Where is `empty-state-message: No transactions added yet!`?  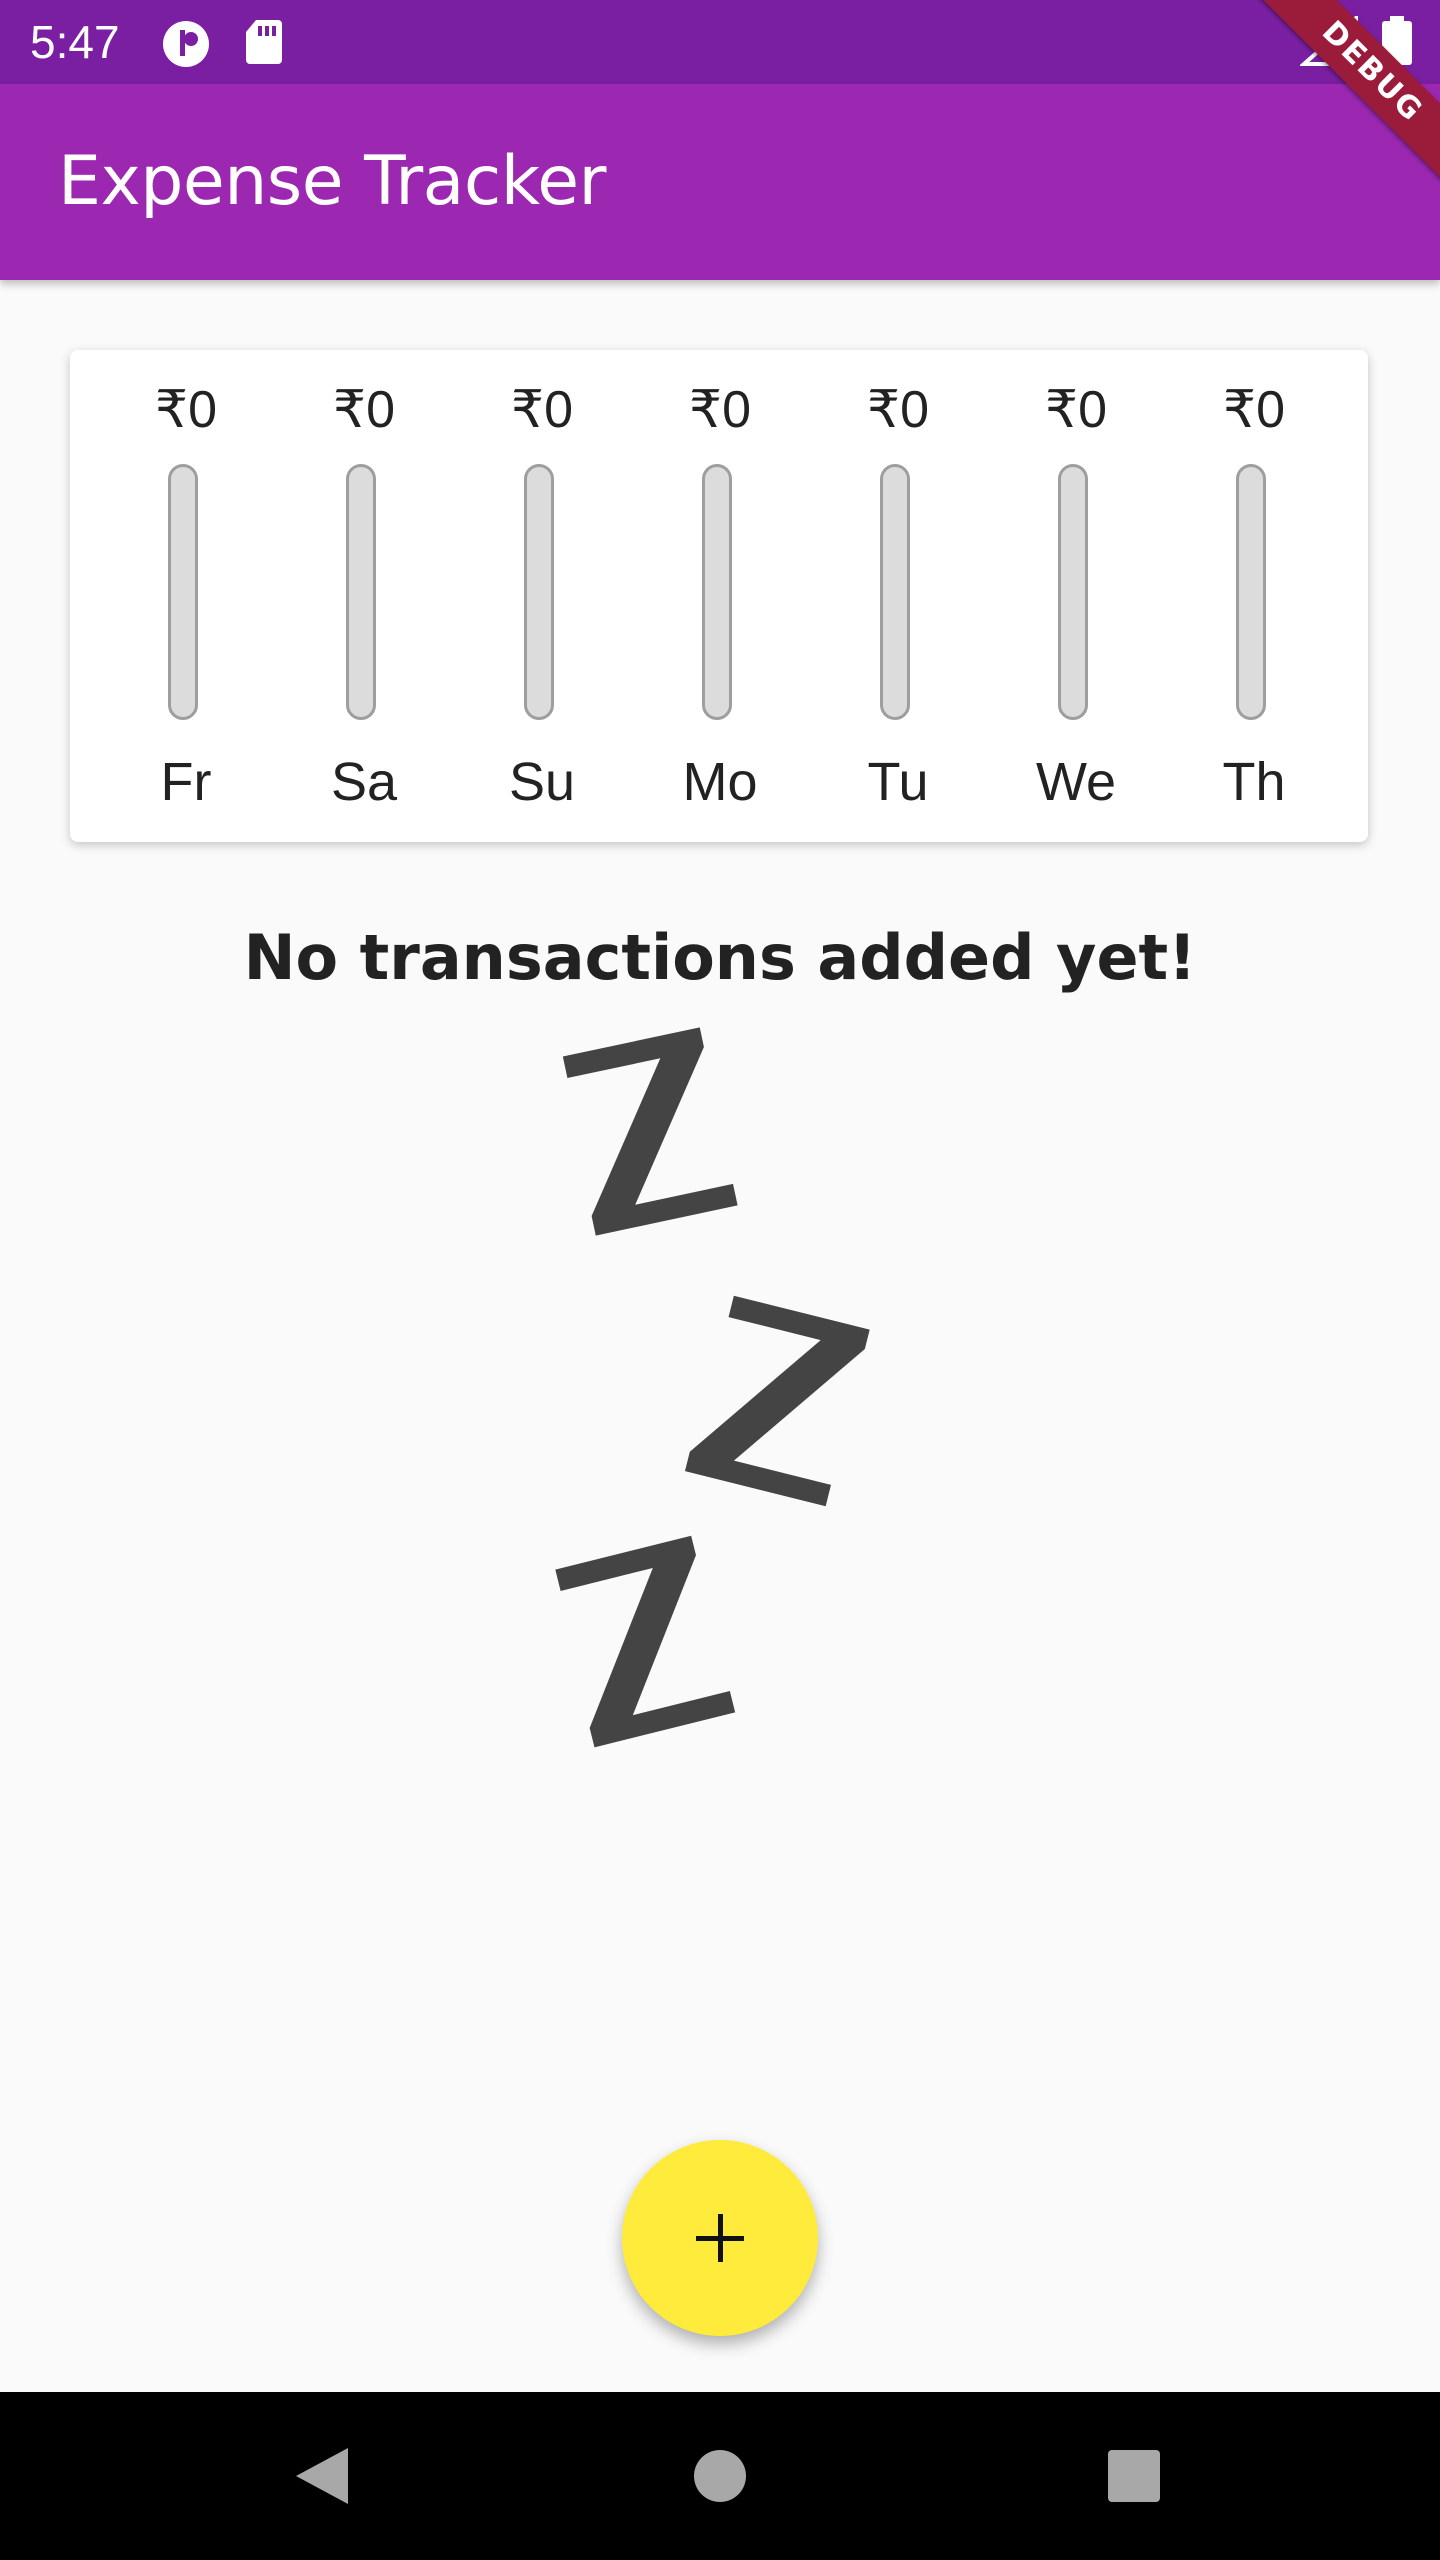 empty-state-message: No transactions added yet! is located at coordinates (720, 957).